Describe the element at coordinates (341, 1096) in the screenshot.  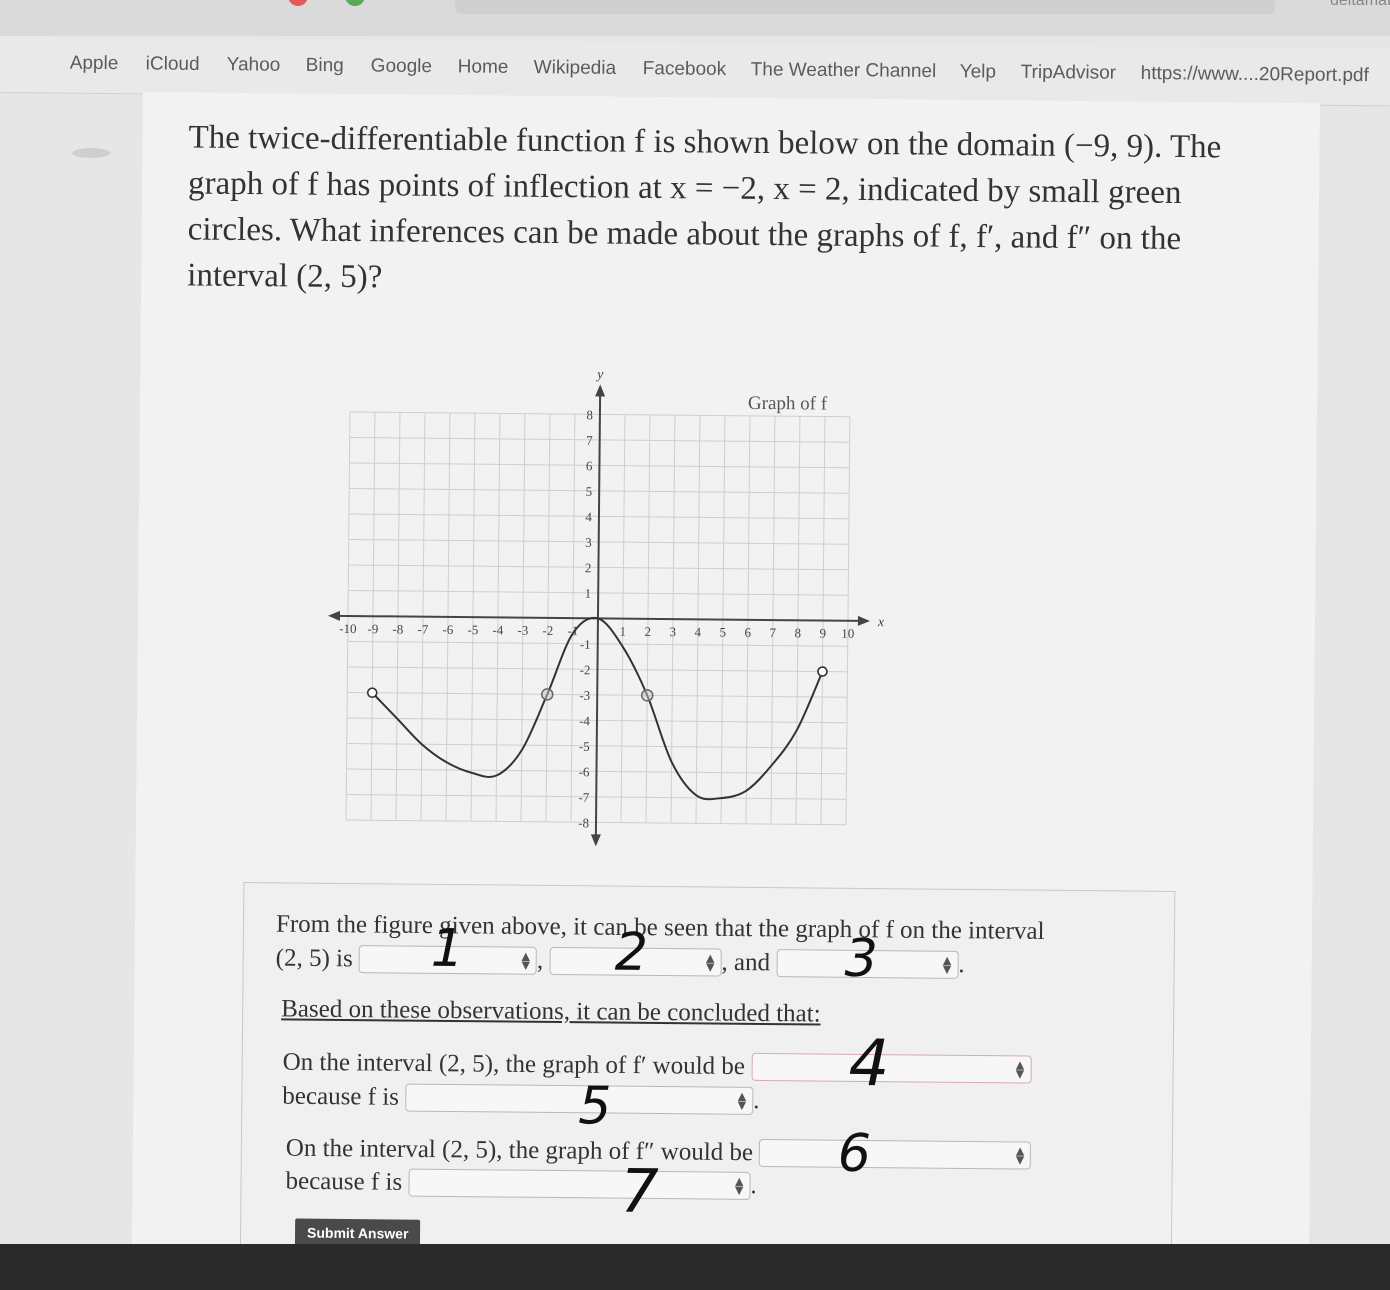
I see `fprime-because-text: because f is` at that location.